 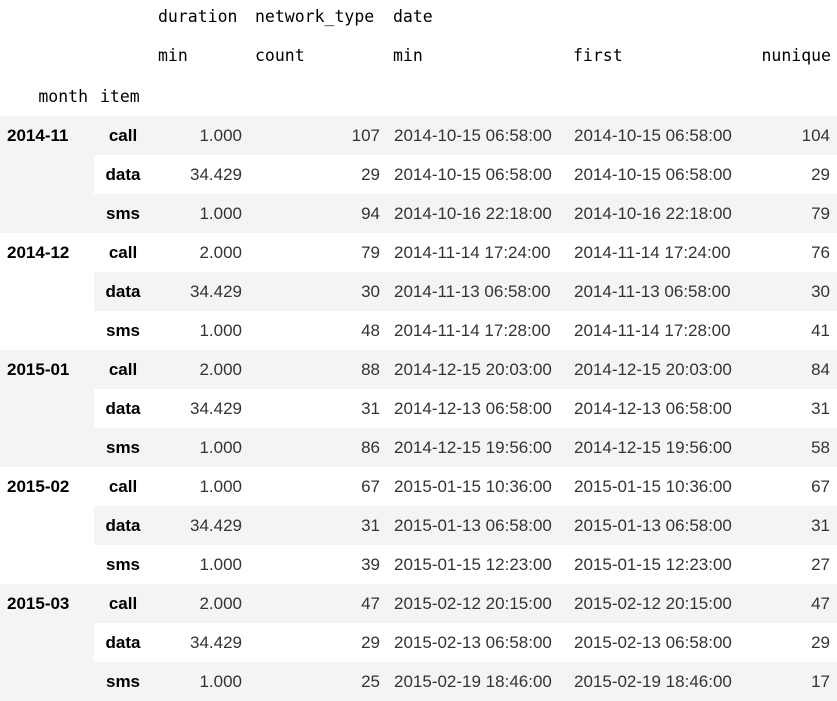 What do you see at coordinates (280, 55) in the screenshot?
I see `header-network-count: count` at bounding box center [280, 55].